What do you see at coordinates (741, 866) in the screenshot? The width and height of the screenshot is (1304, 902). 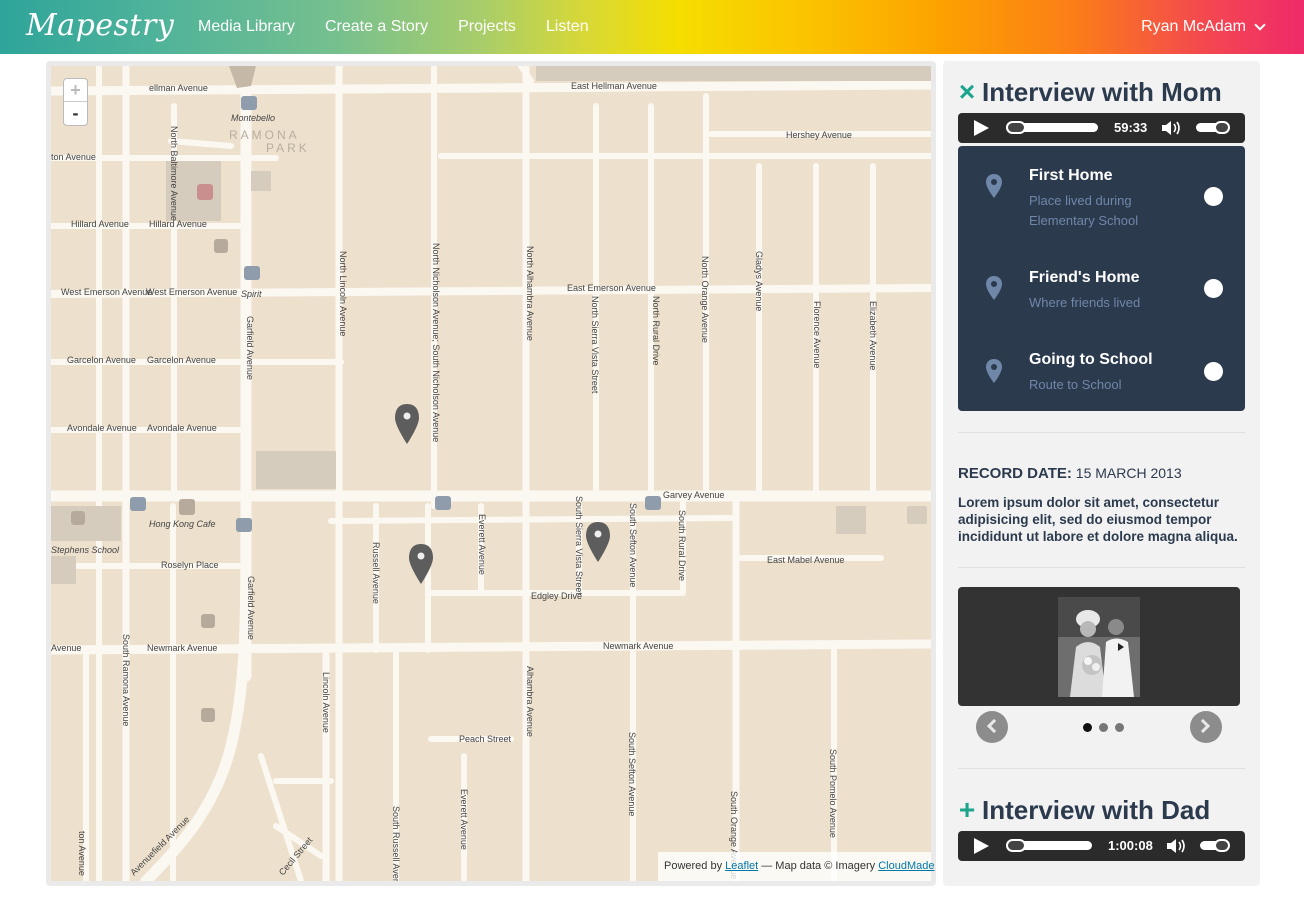 I see `leaflet-link: Leaflet` at bounding box center [741, 866].